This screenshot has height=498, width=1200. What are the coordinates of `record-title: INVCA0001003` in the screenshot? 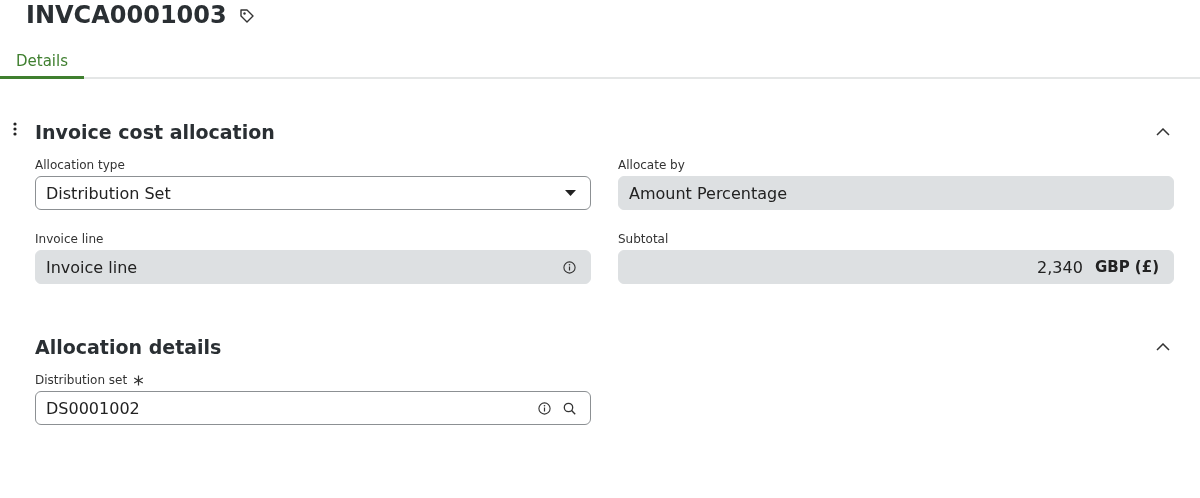 It's located at (126, 15).